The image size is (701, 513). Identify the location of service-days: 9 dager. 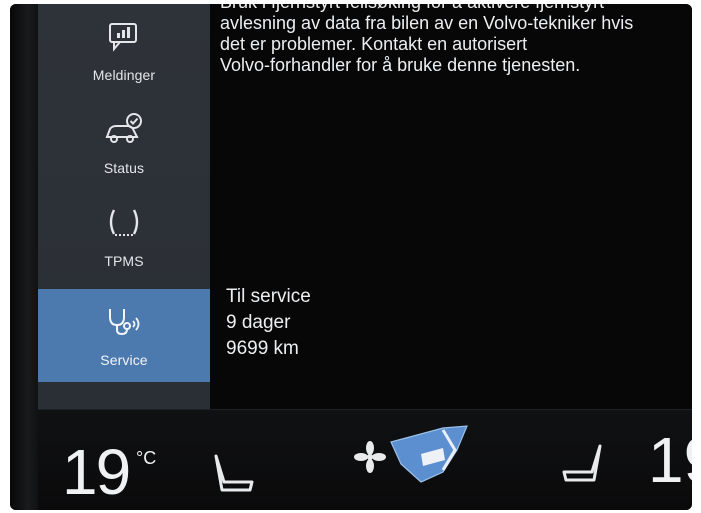
(258, 322).